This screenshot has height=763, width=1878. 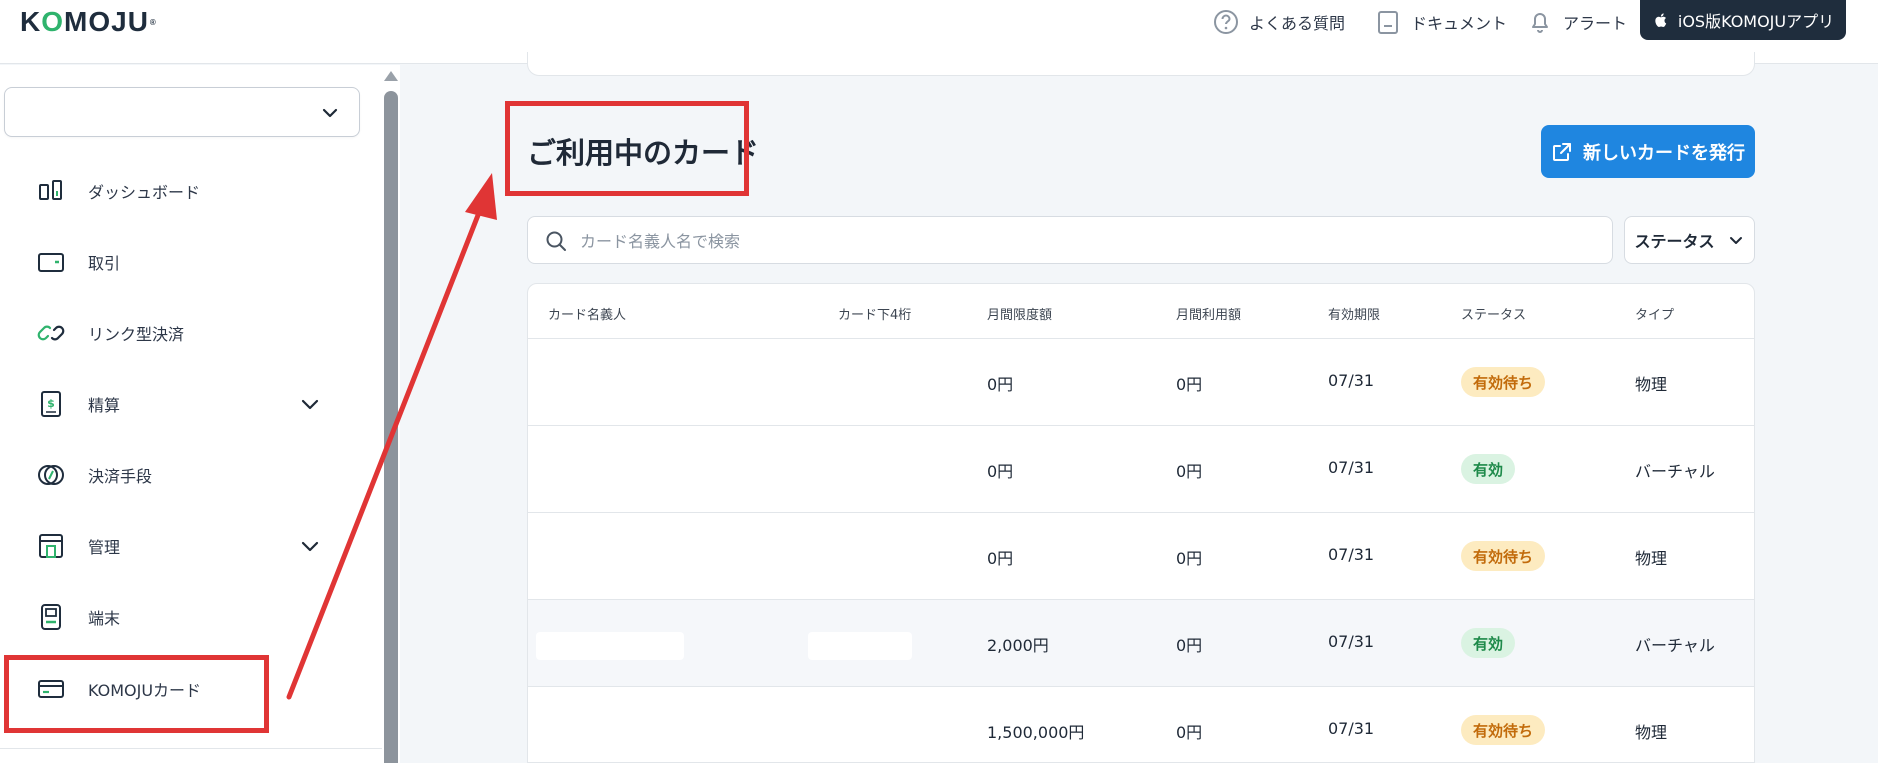 What do you see at coordinates (1141, 643) in the screenshot?
I see `table-row: 2,000円 0円 07/31 有効 バーチャル` at bounding box center [1141, 643].